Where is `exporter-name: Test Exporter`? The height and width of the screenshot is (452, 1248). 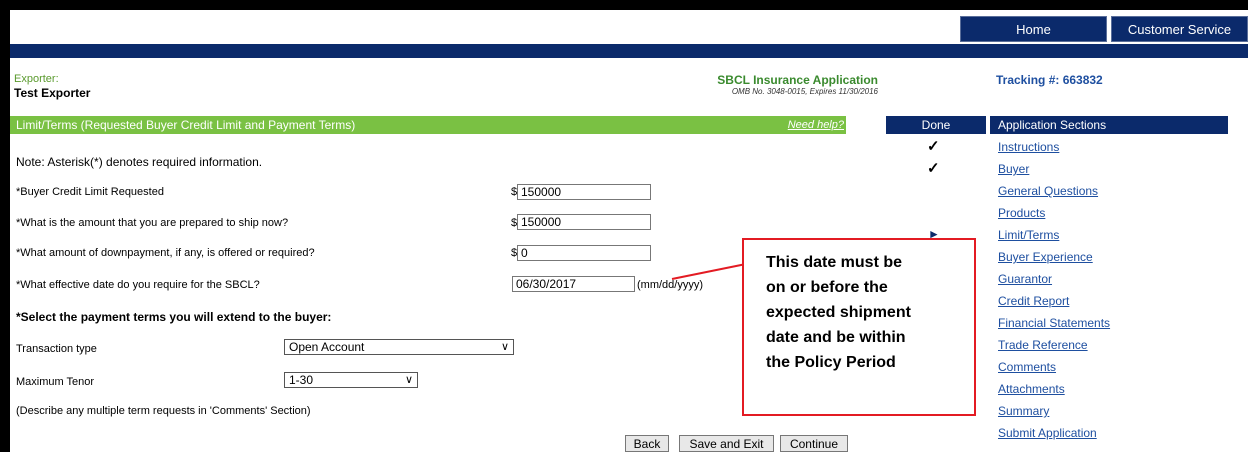
exporter-name: Test Exporter is located at coordinates (52, 93).